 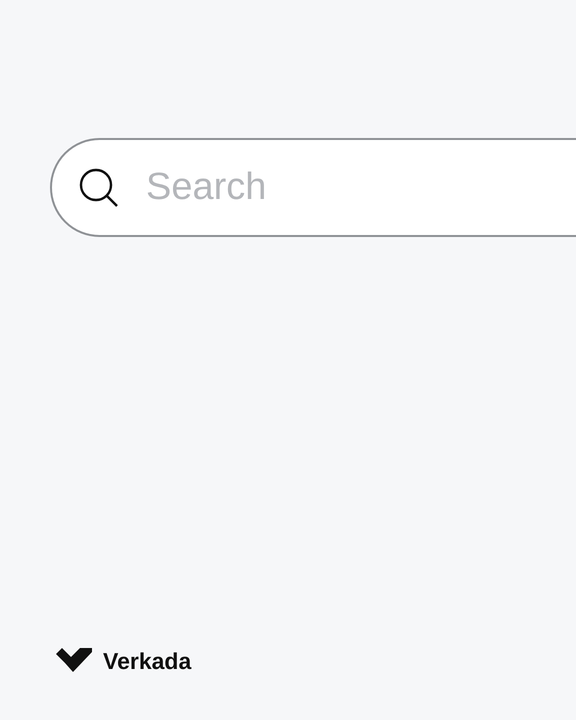 What do you see at coordinates (147, 661) in the screenshot?
I see `brand-name: Verkada` at bounding box center [147, 661].